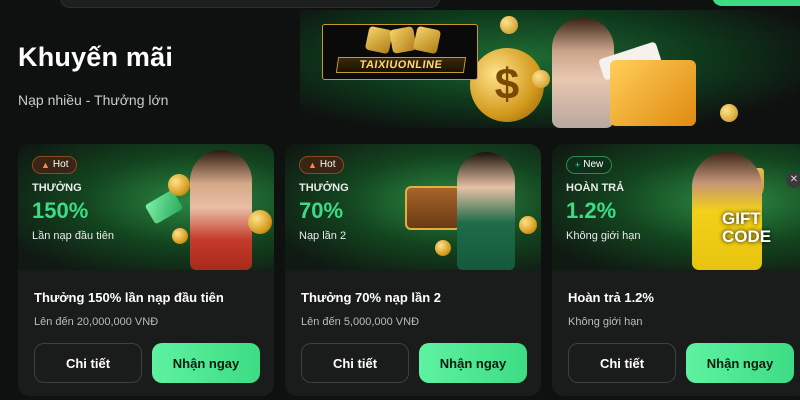 This screenshot has width=800, height=400. Describe the element at coordinates (595, 188) in the screenshot. I see `promo-kicker: HOÀN TRẢ` at that location.